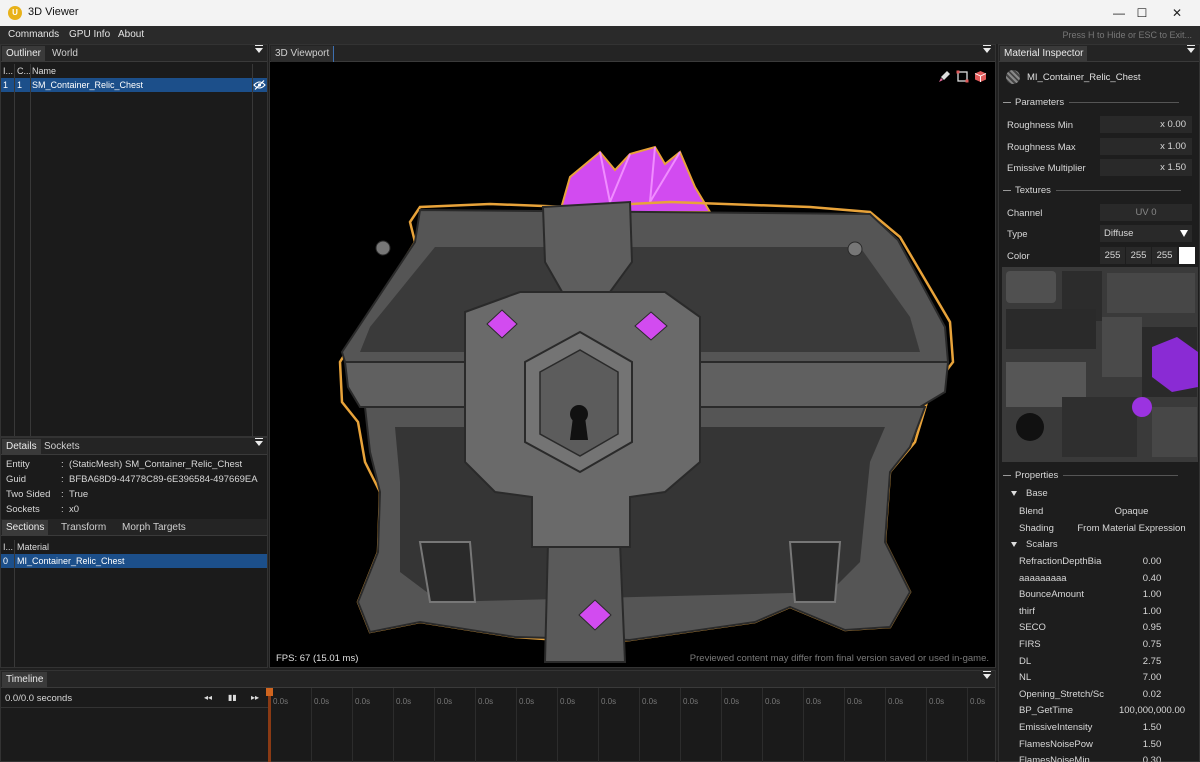 Image resolution: width=1200 pixels, height=762 pixels. What do you see at coordinates (815, 572) in the screenshot?
I see `foot-ornament` at bounding box center [815, 572].